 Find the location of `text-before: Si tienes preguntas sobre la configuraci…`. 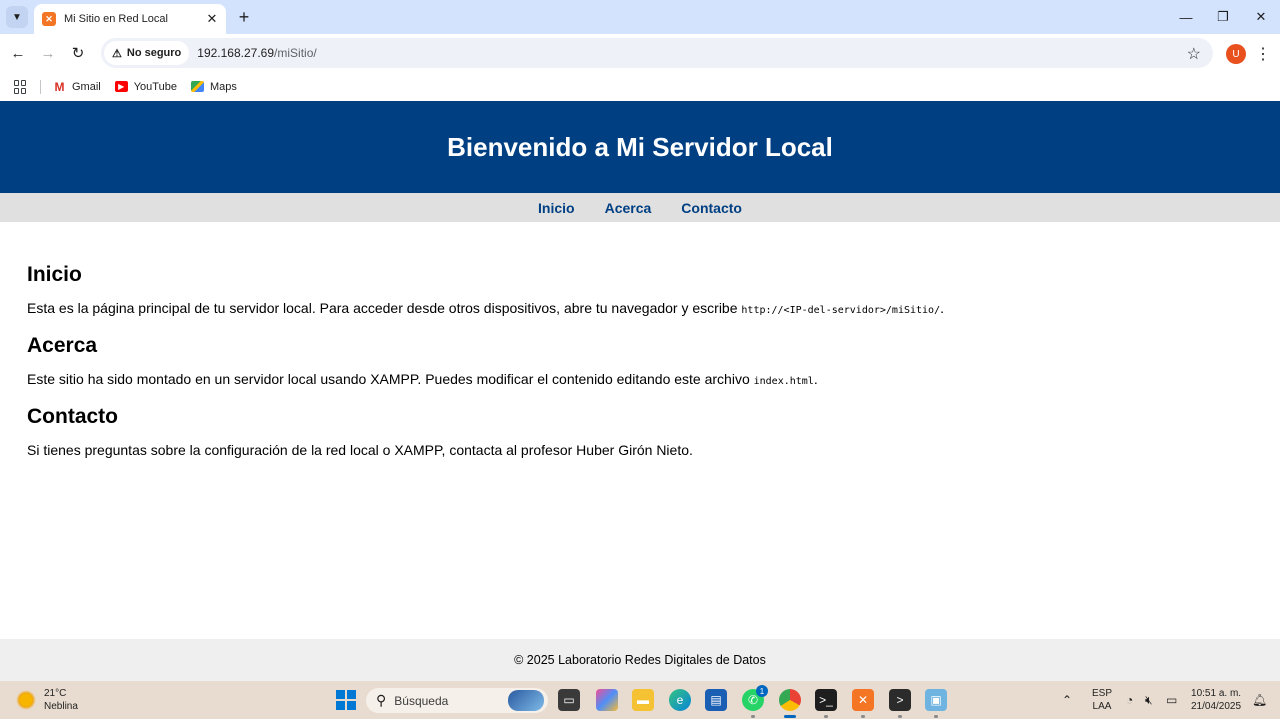

text-before: Si tienes preguntas sobre la configuraci… is located at coordinates (360, 450).